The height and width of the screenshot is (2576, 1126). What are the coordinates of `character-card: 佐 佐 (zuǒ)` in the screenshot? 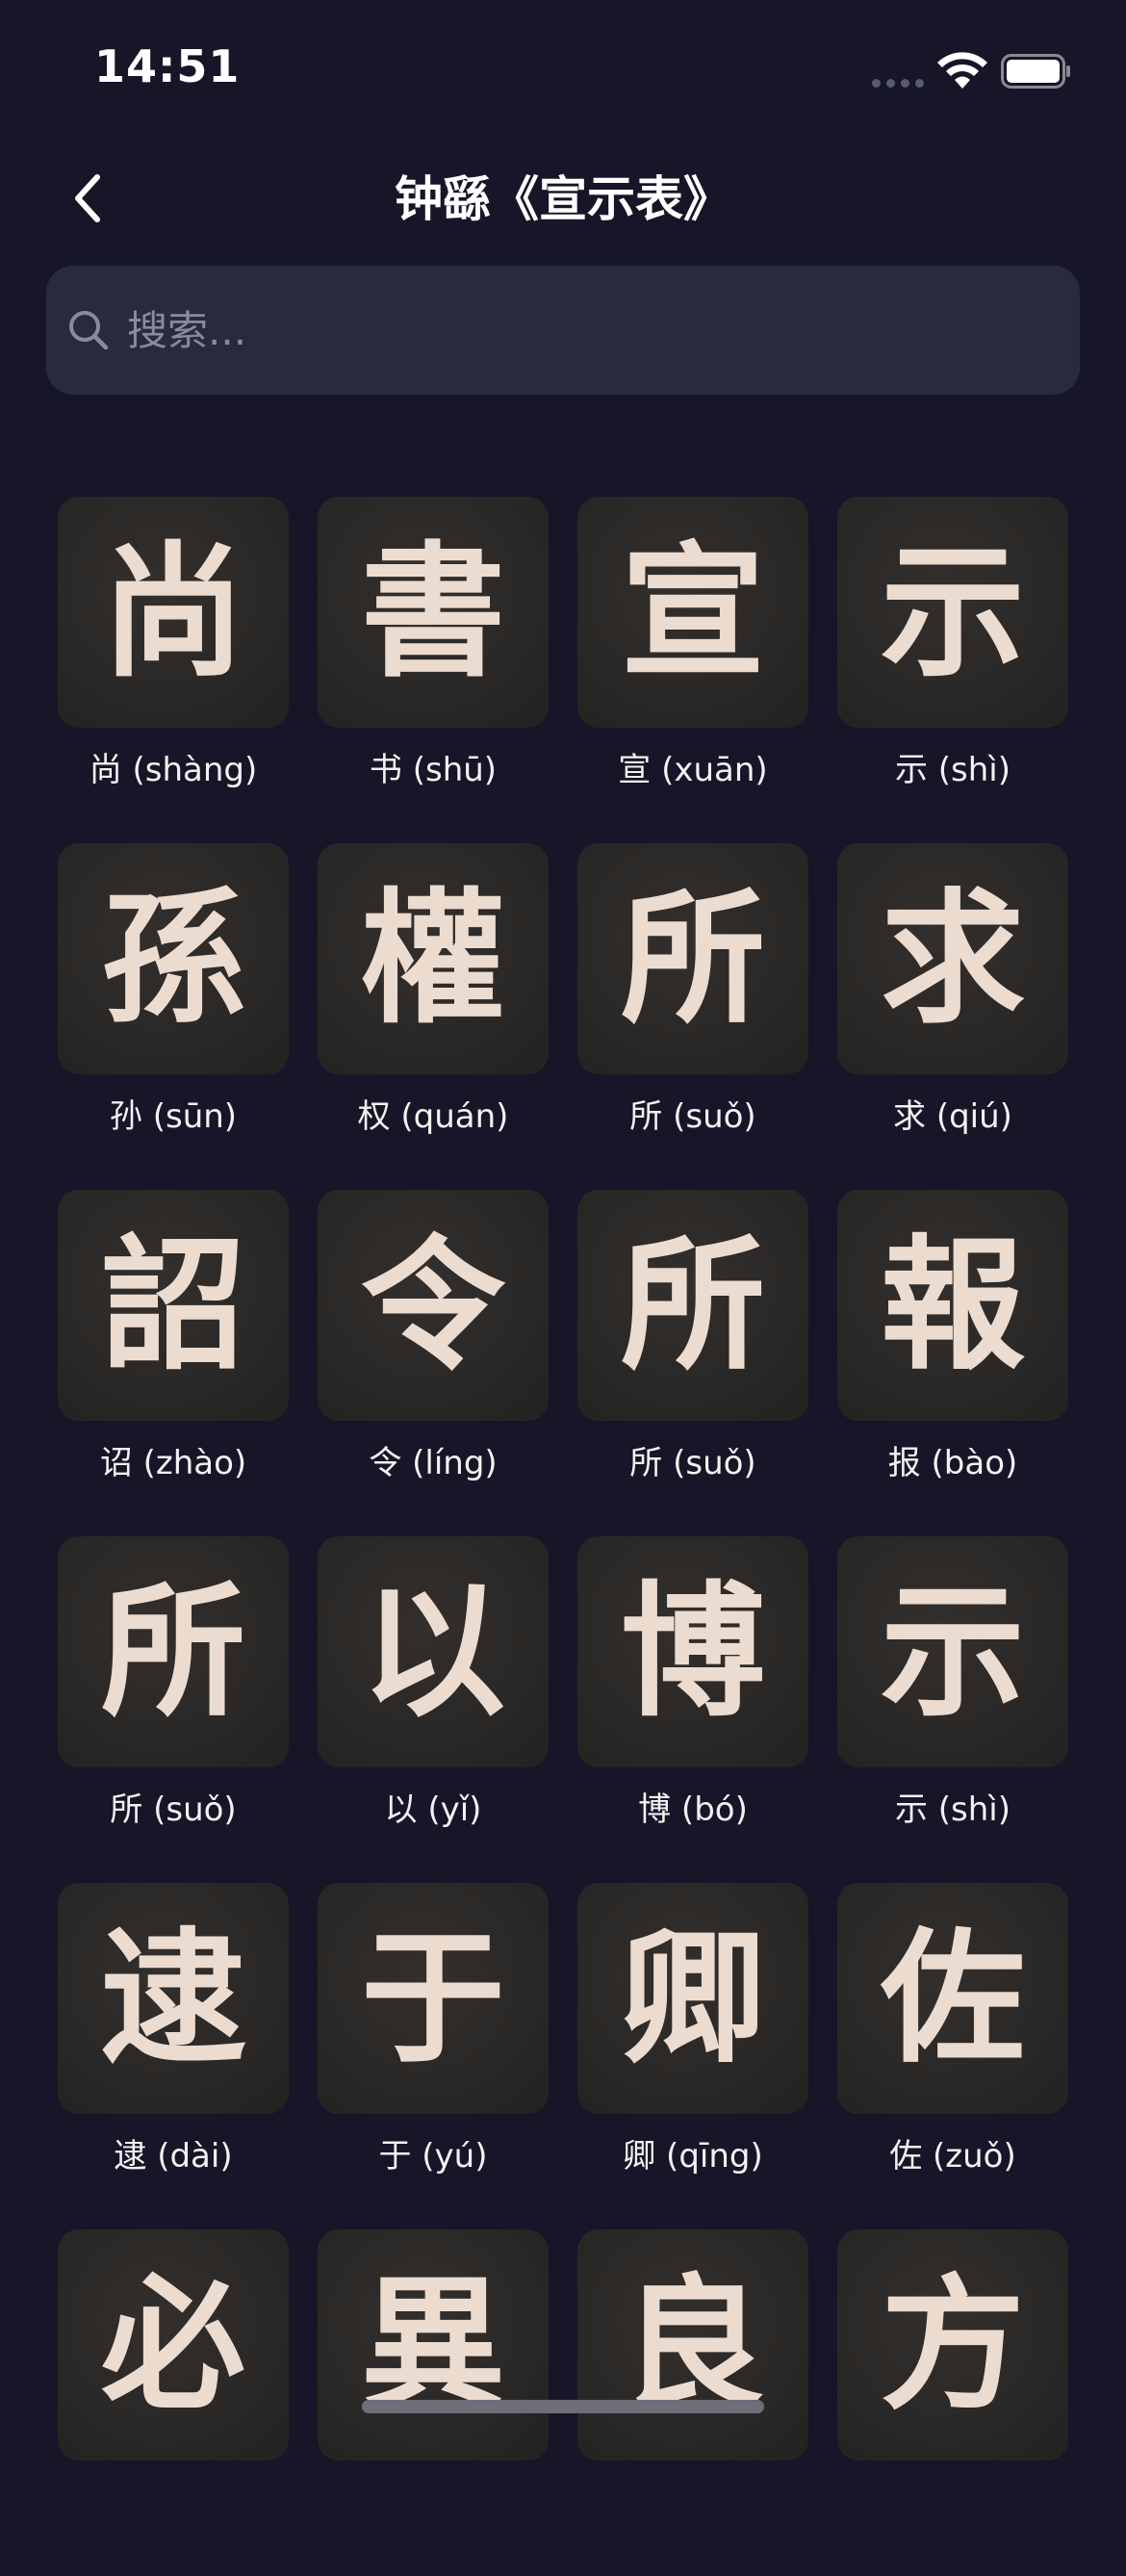 It's located at (953, 2056).